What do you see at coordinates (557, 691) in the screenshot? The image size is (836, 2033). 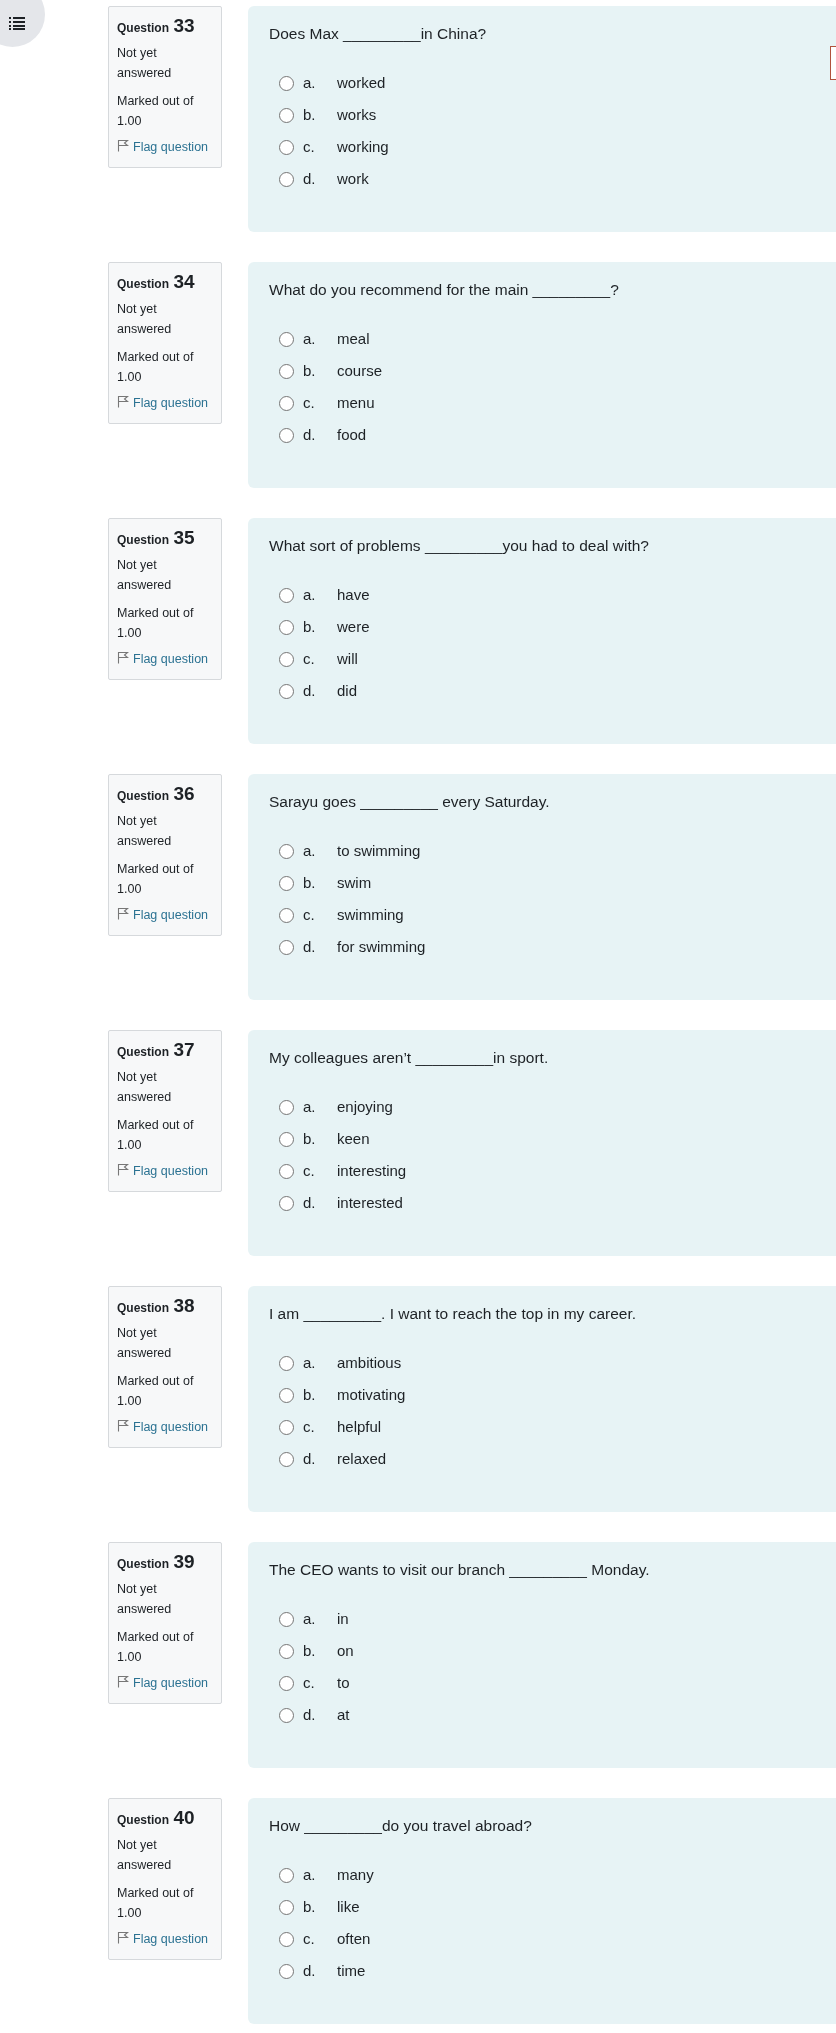 I see `answer-option: d. did` at bounding box center [557, 691].